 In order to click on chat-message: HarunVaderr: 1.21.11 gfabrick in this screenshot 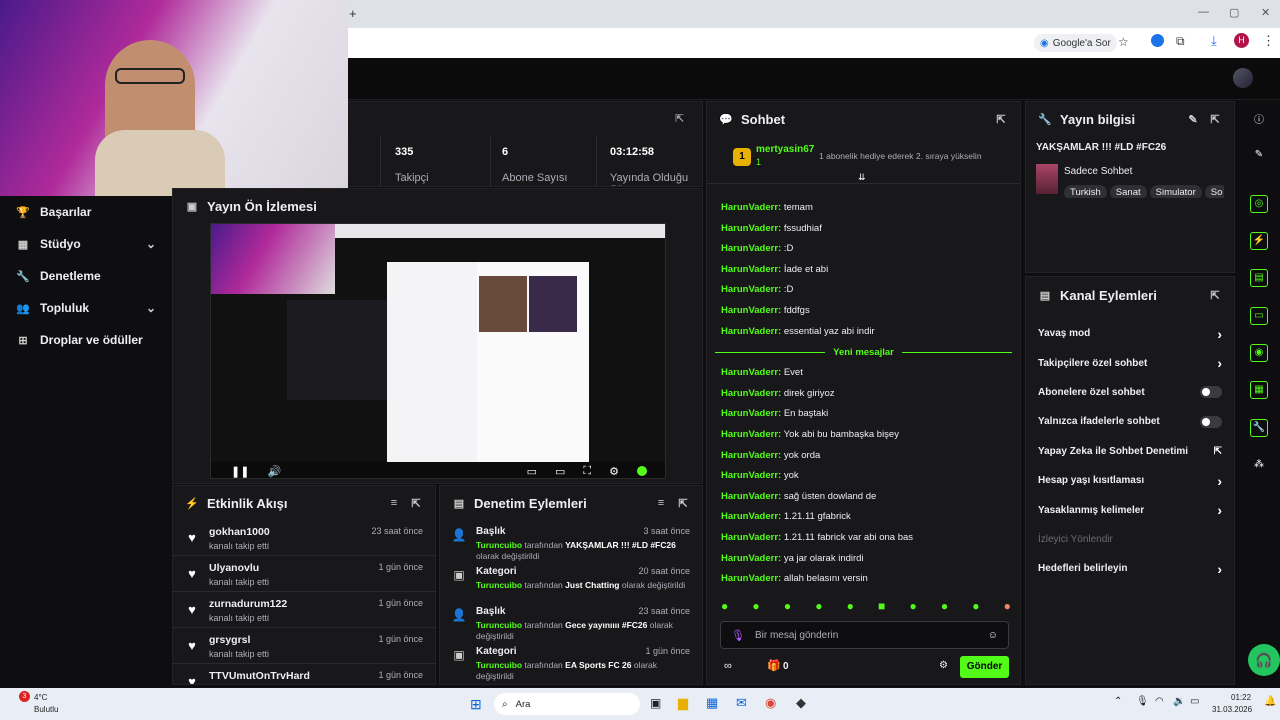, I will do `click(863, 517)`.